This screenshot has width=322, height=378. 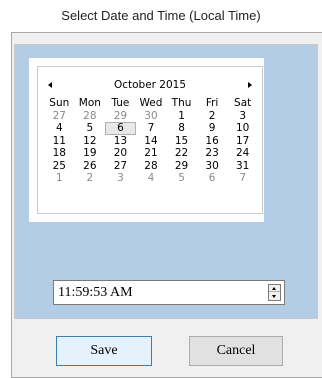 What do you see at coordinates (212, 128) in the screenshot?
I see `calendar-day: 9` at bounding box center [212, 128].